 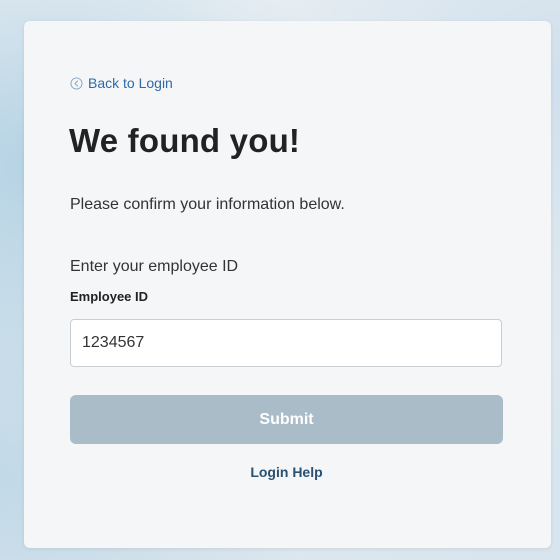 What do you see at coordinates (286, 472) in the screenshot?
I see `login-help-link: Login Help` at bounding box center [286, 472].